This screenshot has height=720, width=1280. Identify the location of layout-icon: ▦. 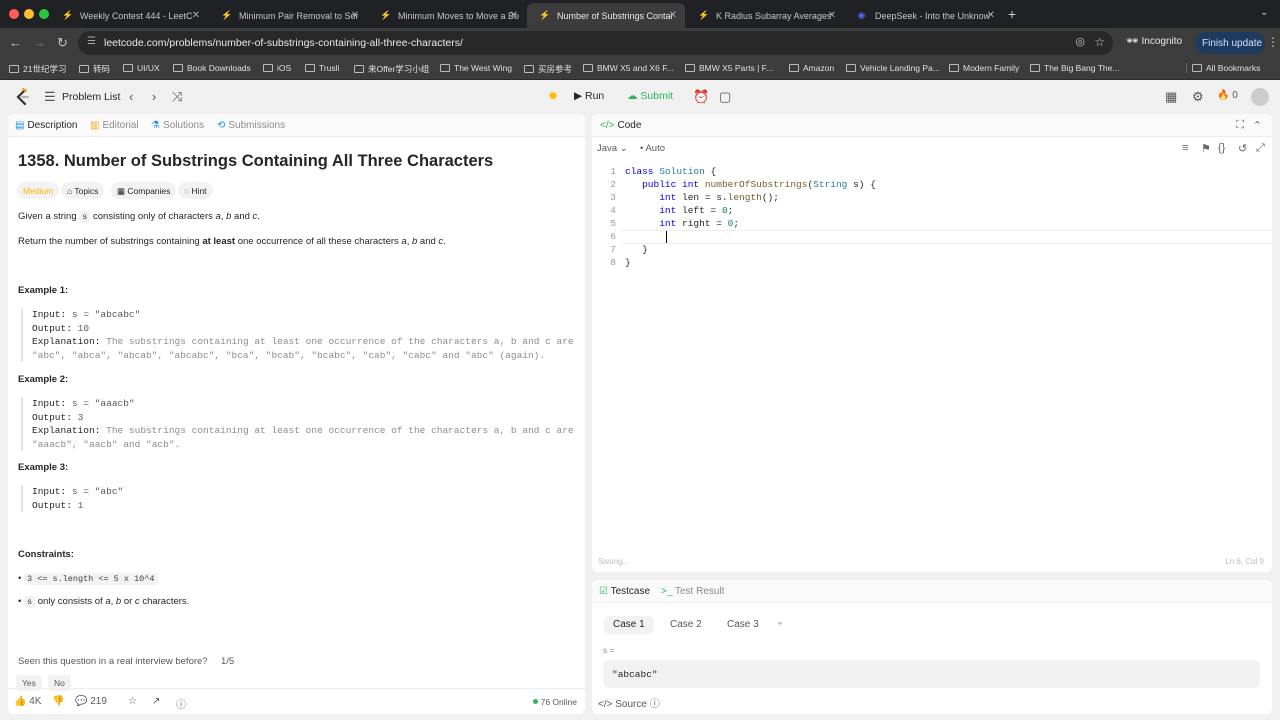
(1171, 97).